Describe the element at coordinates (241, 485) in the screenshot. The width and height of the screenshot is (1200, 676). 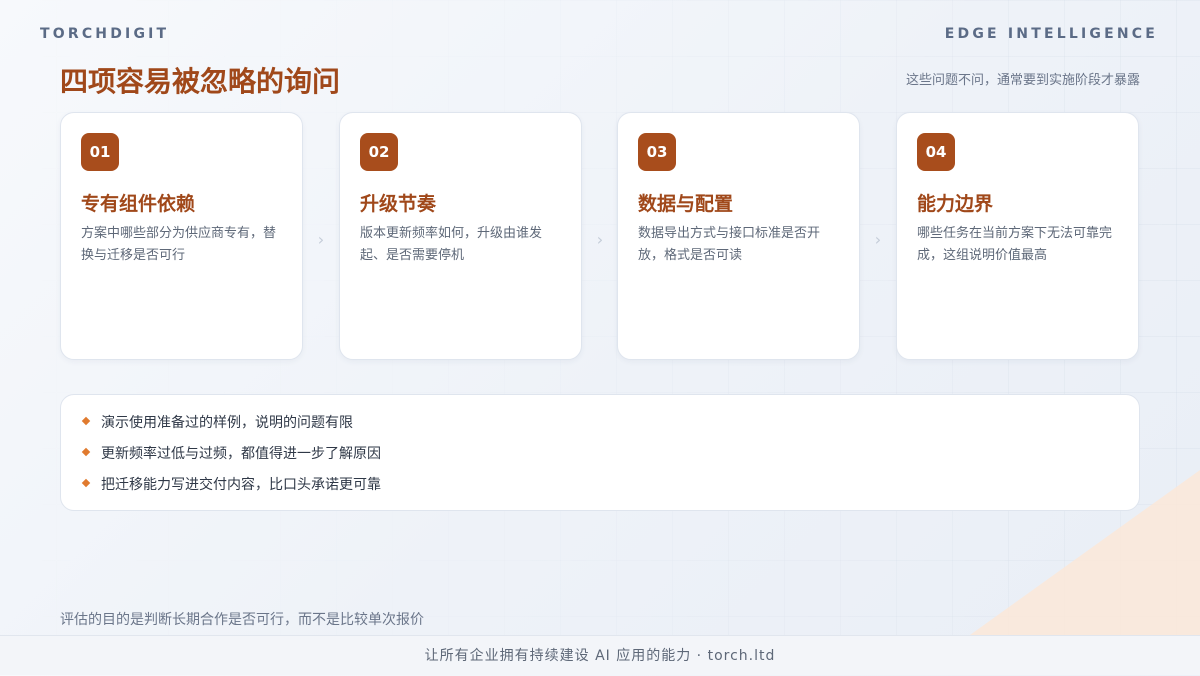
I see `note-text: 把迁移能力写进交付内容，比口头承诺更可靠` at that location.